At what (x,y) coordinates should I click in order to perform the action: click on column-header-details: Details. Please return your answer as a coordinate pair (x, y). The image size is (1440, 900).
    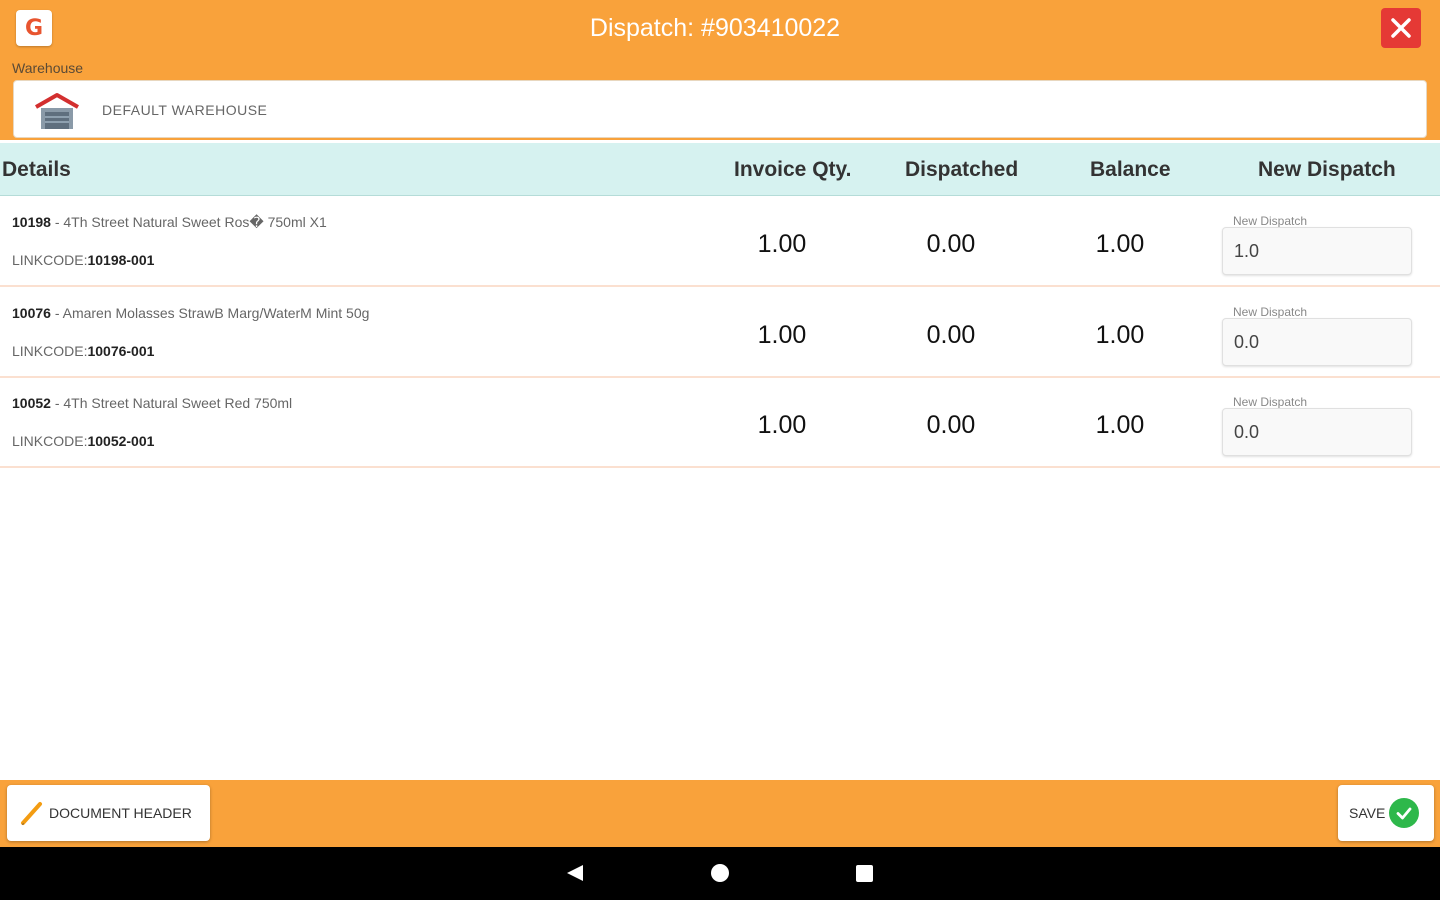
    Looking at the image, I should click on (36, 169).